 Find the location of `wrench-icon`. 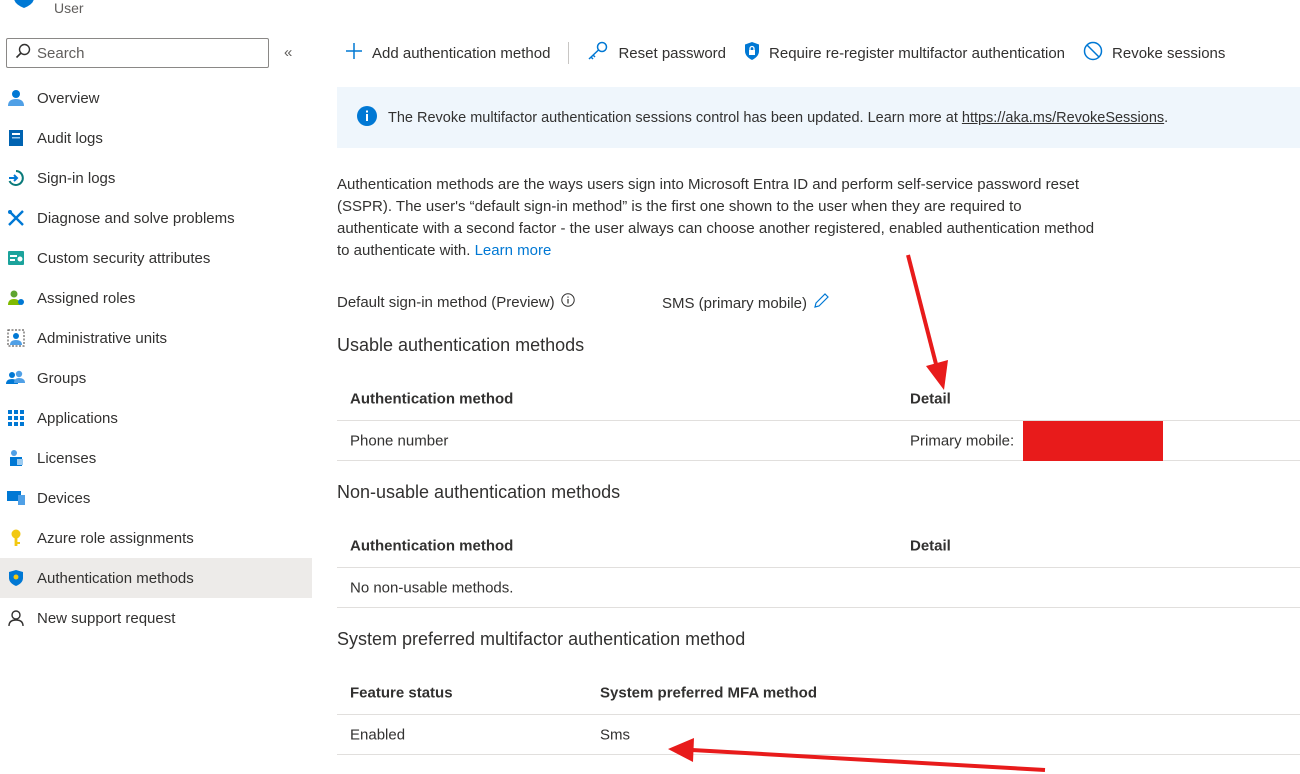

wrench-icon is located at coordinates (16, 218).